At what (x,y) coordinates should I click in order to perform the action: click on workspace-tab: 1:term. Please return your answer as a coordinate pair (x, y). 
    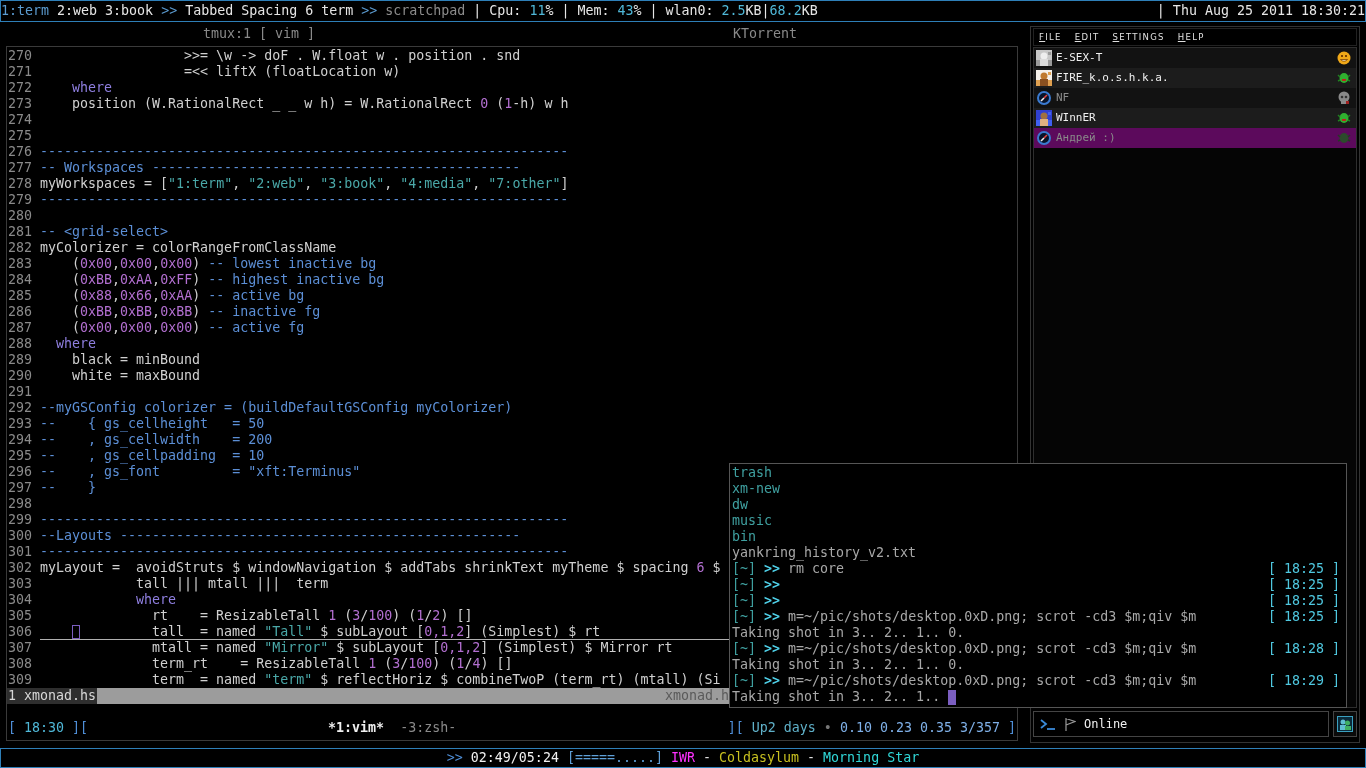
    Looking at the image, I should click on (25, 11).